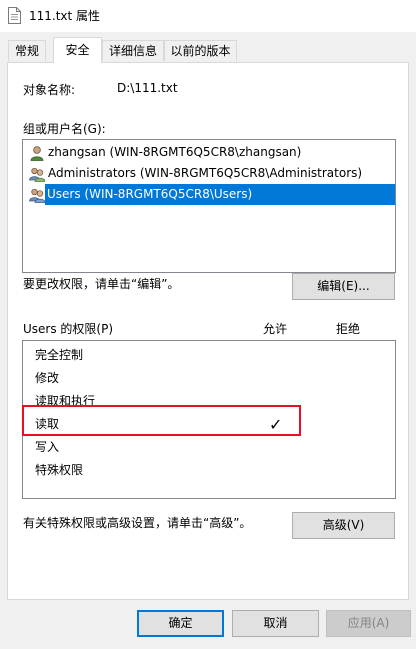 The image size is (416, 649). Describe the element at coordinates (59, 470) in the screenshot. I see `permission-item: 特殊权限` at that location.